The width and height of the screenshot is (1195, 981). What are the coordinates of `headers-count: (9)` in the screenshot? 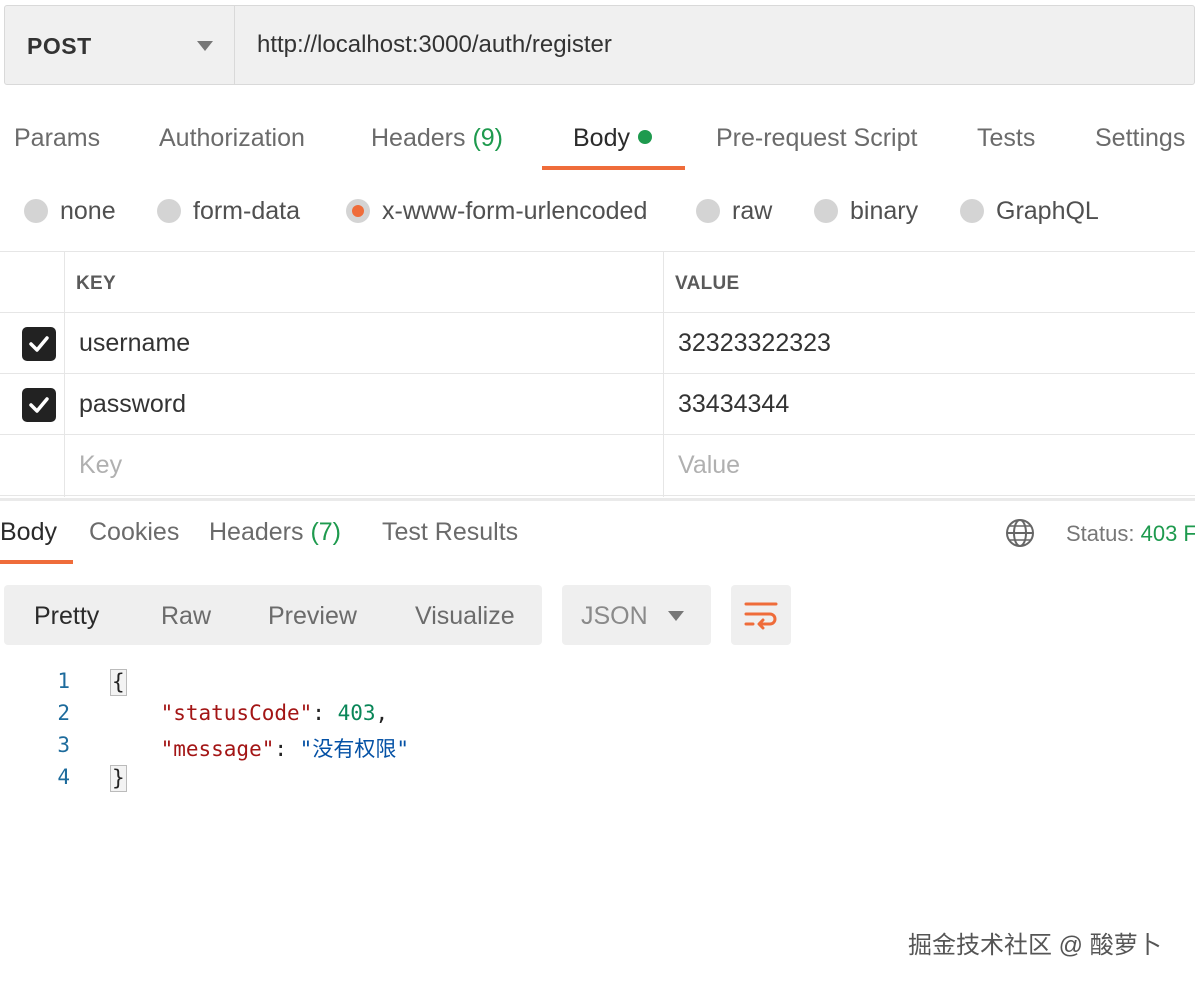 It's located at (488, 138).